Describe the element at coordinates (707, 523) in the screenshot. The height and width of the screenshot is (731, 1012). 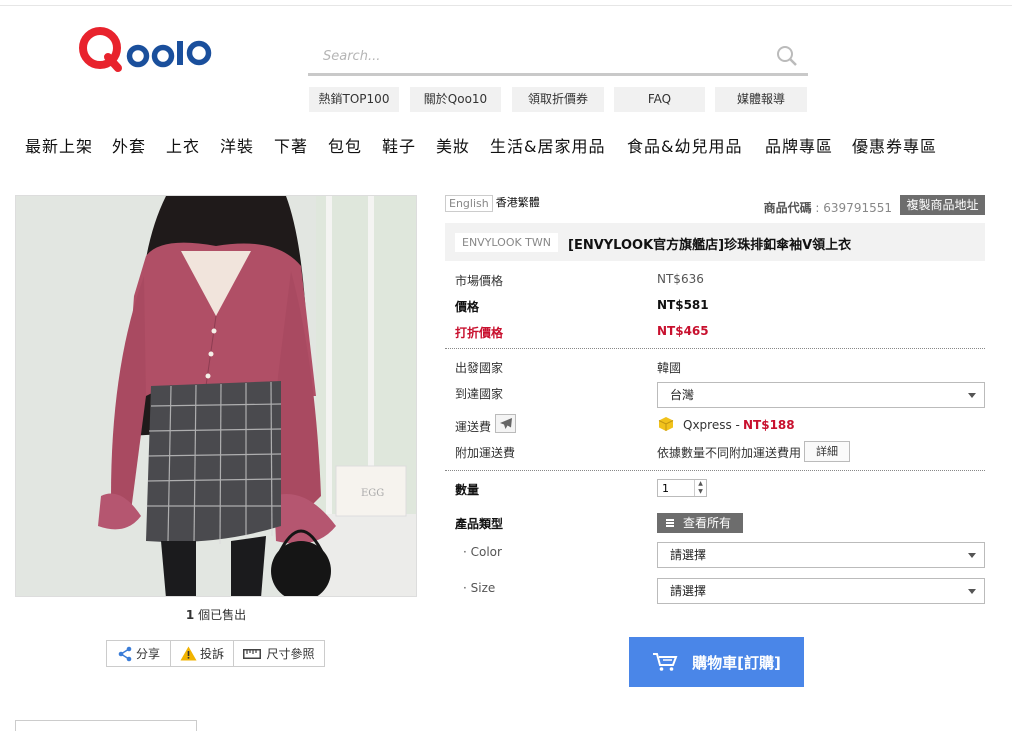
I see `view-all-label: 查看所有` at that location.